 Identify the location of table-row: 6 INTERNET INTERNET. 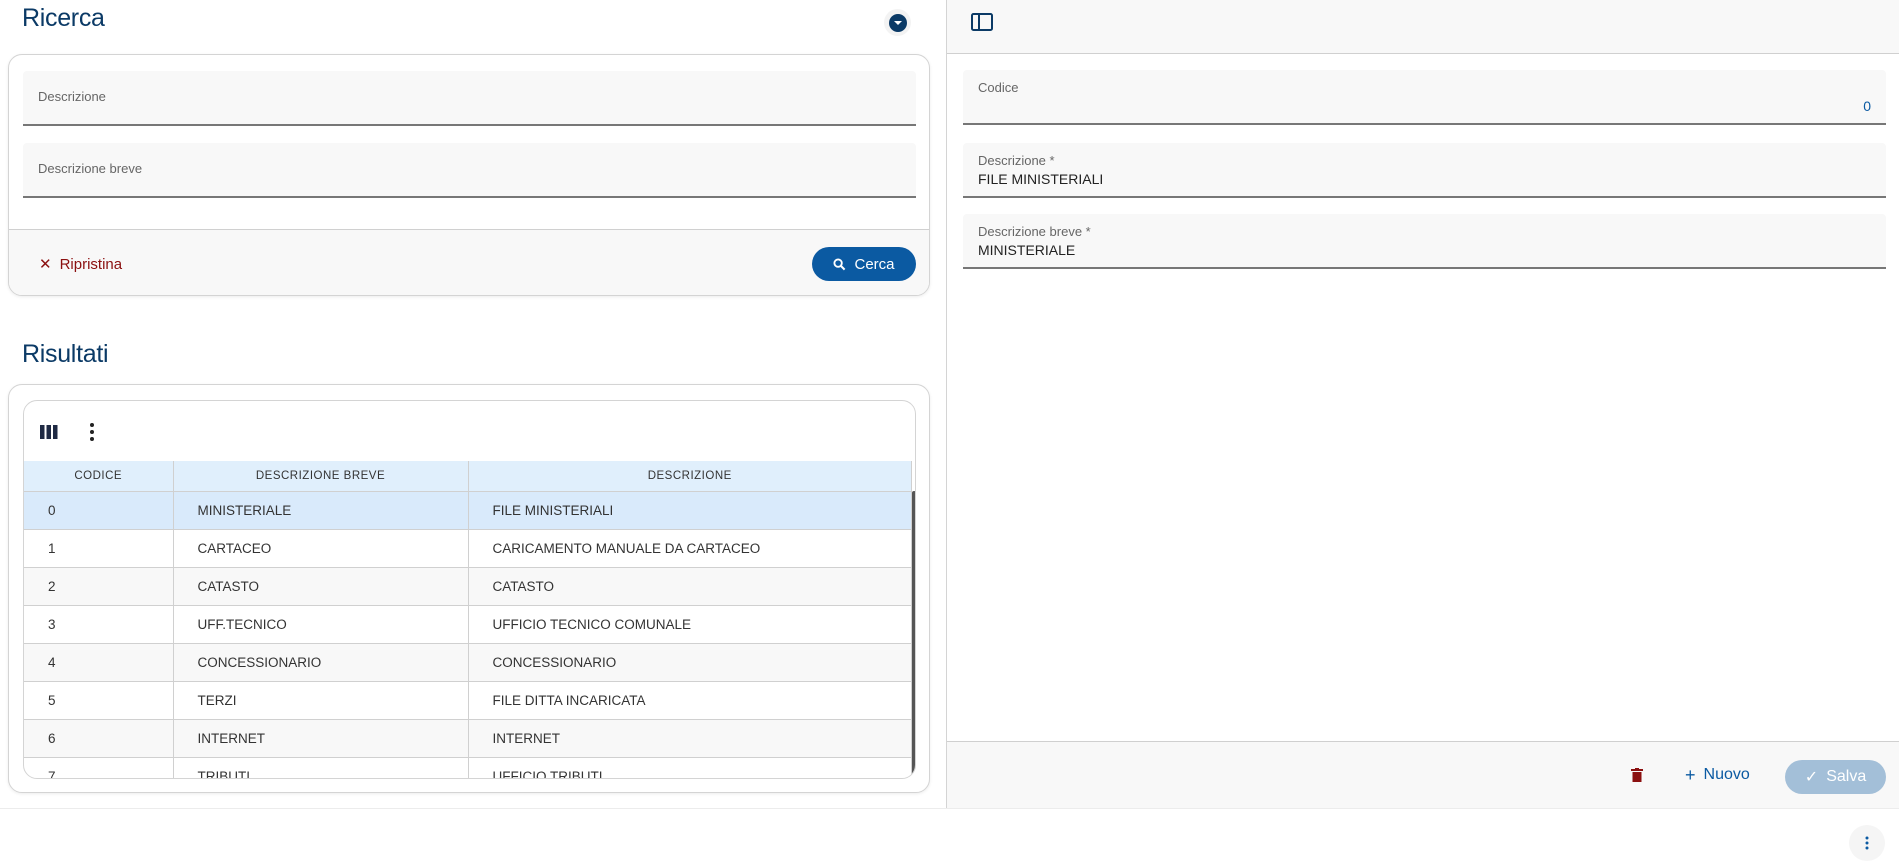
(468, 738).